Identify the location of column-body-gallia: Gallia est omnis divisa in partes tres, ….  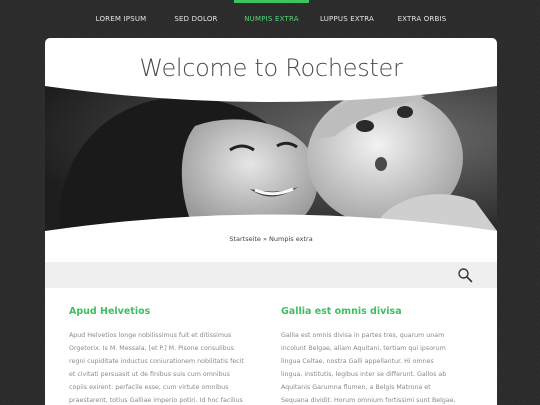
(368, 368).